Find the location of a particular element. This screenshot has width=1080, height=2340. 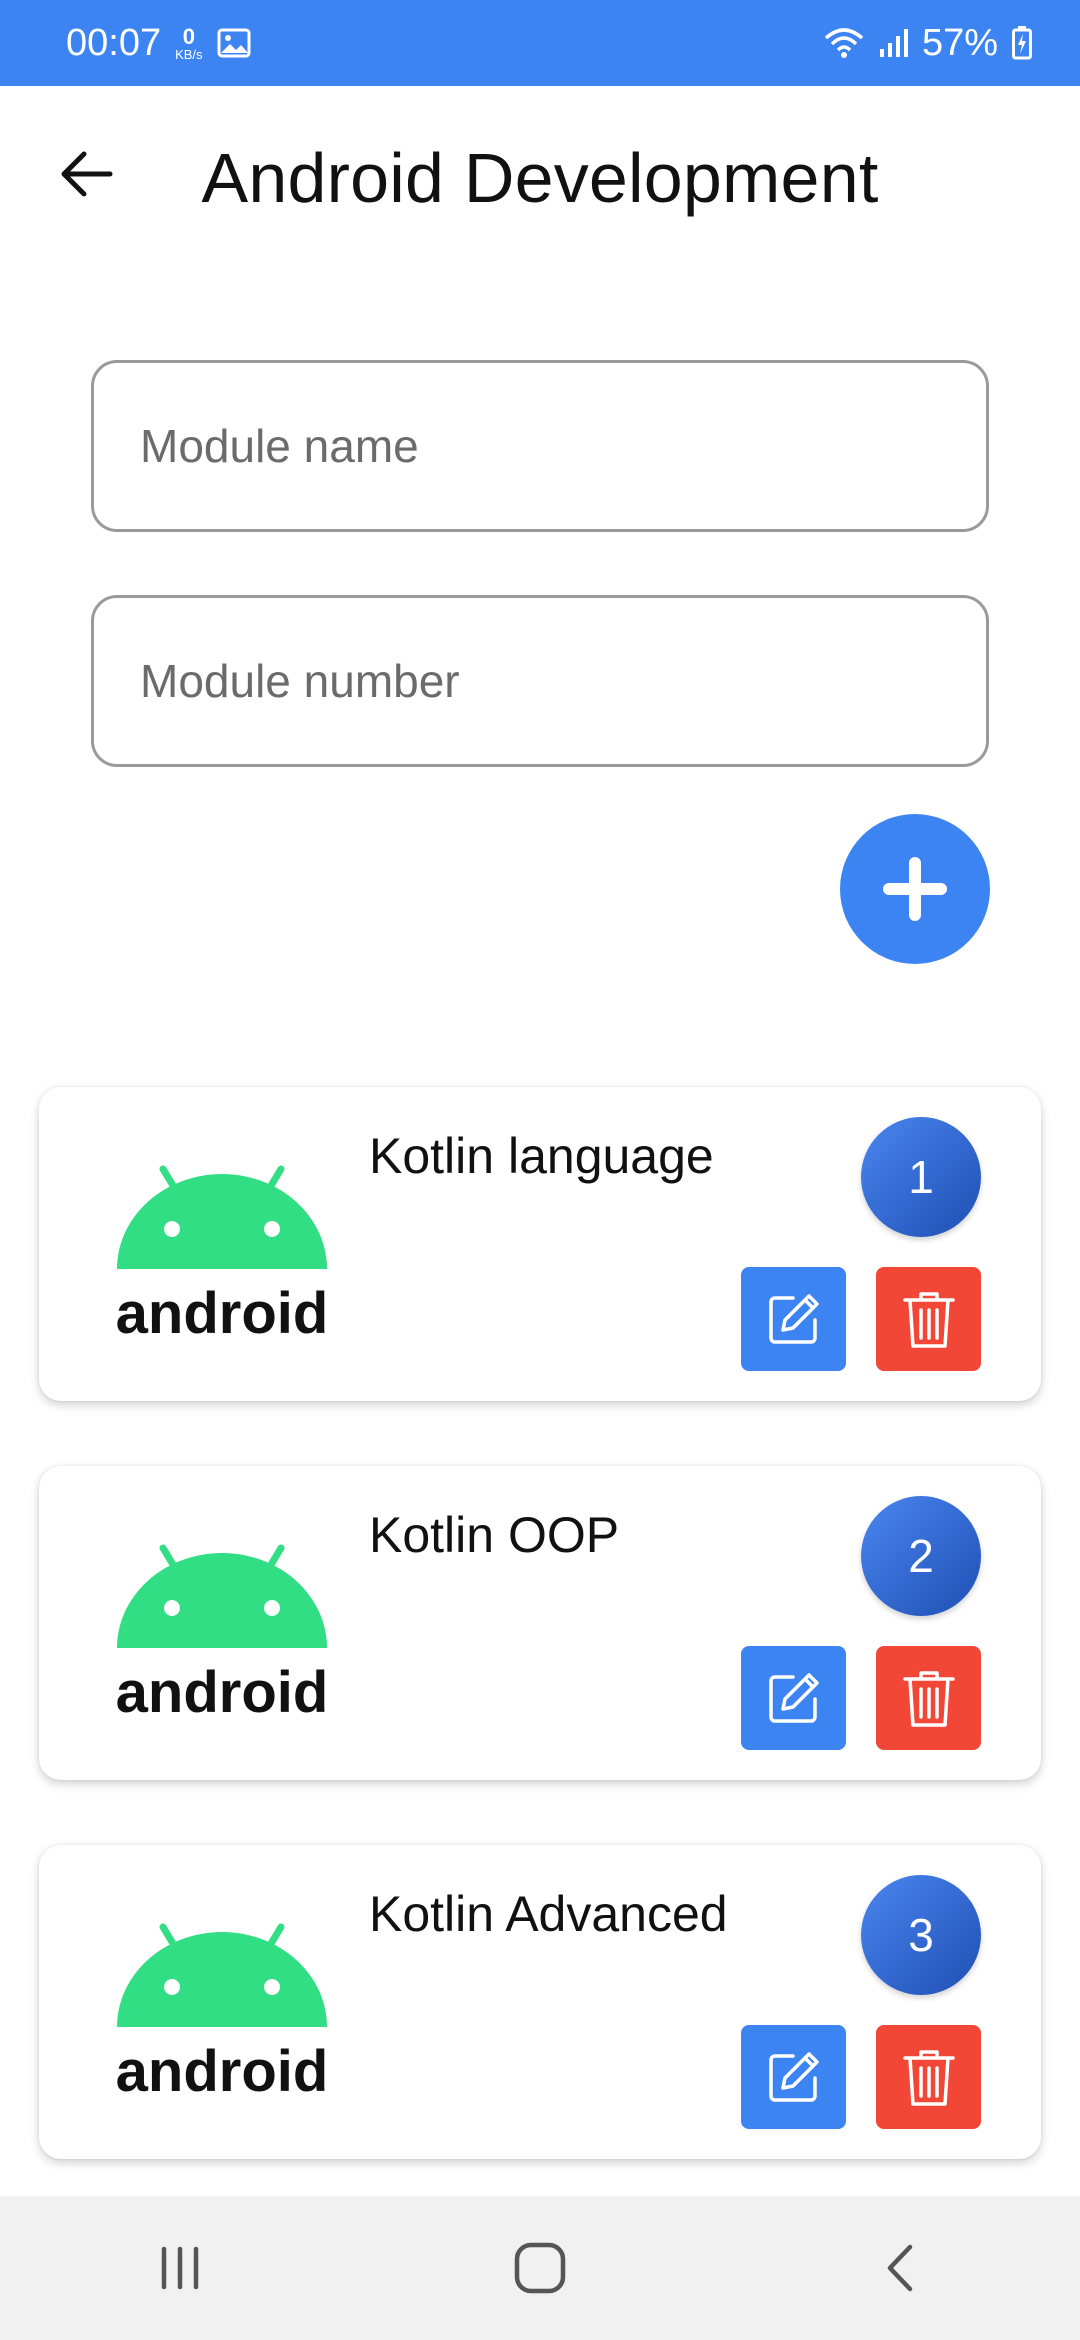

add-module-button is located at coordinates (915, 889).